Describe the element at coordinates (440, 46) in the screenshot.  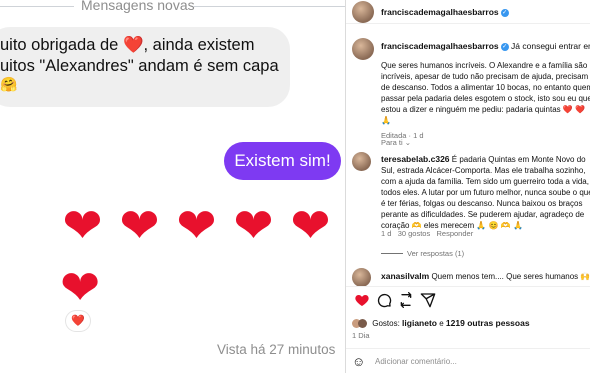
I see `caption-username: franciscademagalhaesbarros` at that location.